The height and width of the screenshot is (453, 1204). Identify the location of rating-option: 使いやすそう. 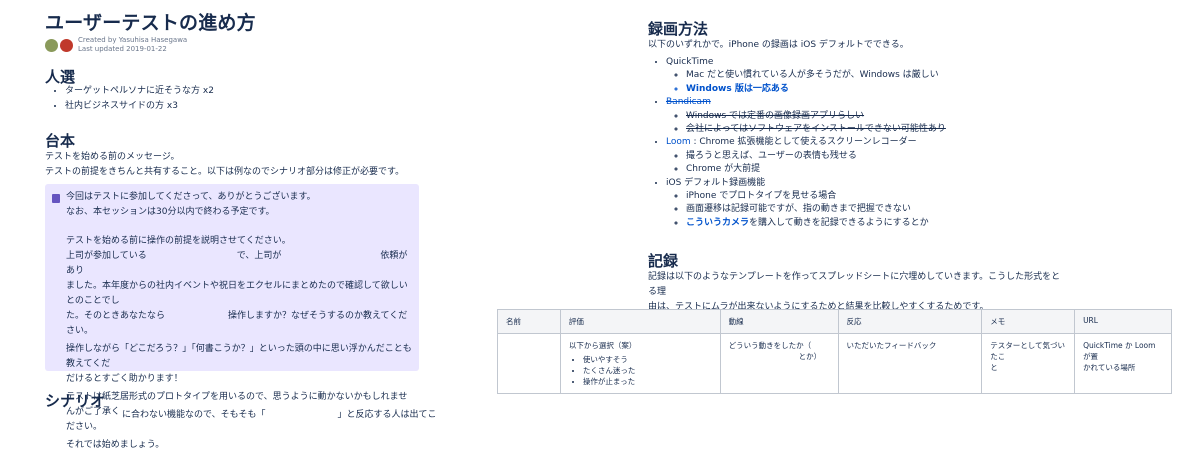
(647, 359).